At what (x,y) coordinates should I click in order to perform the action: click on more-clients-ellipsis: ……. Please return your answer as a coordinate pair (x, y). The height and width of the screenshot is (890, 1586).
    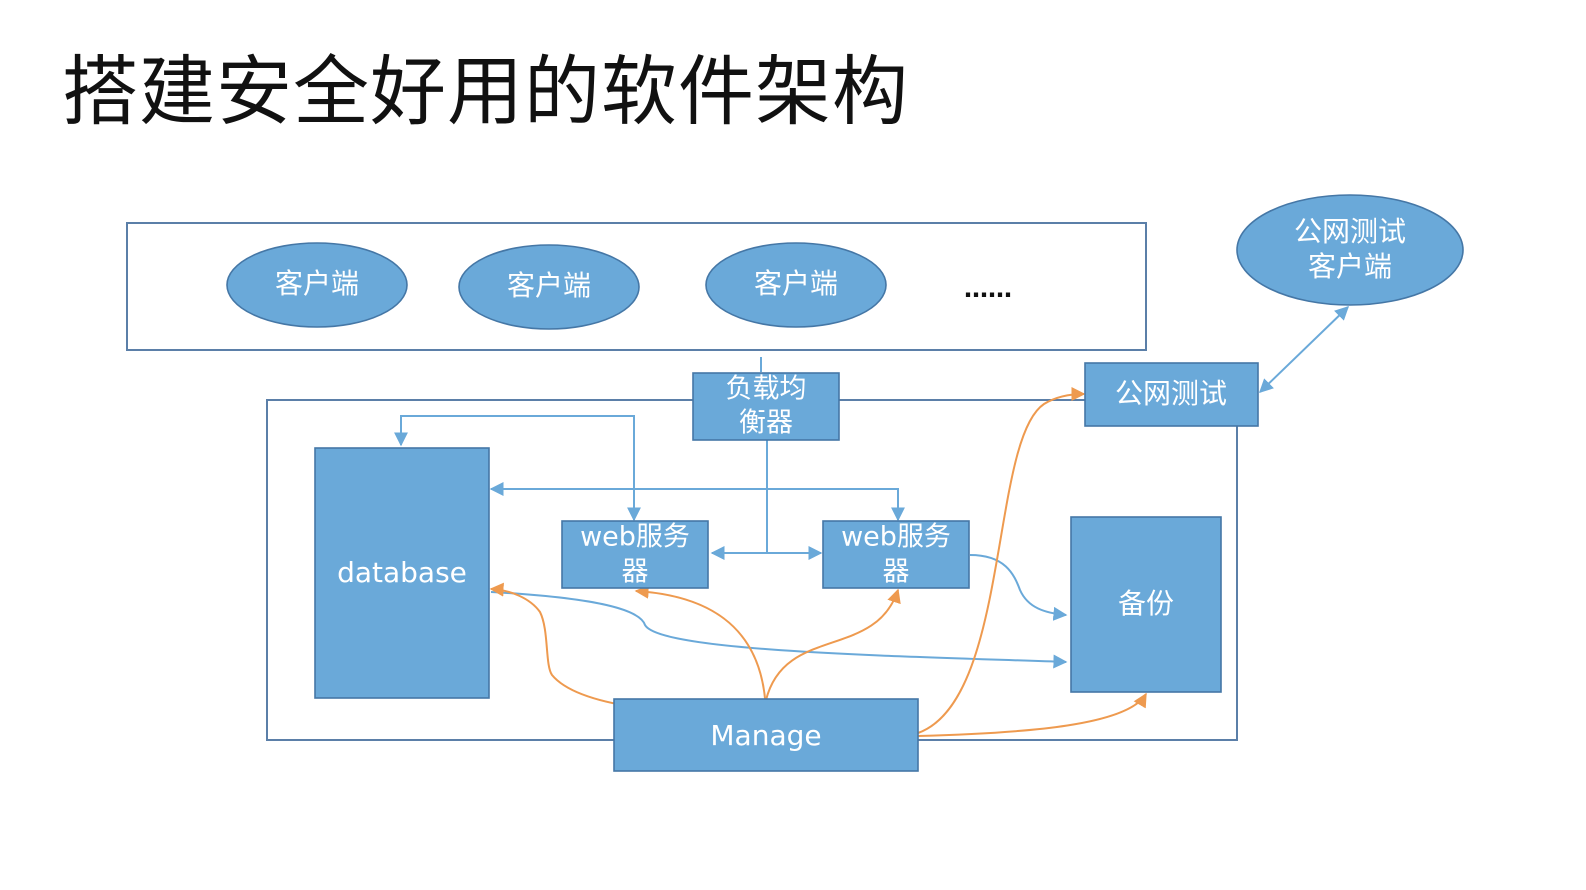
    Looking at the image, I should click on (988, 289).